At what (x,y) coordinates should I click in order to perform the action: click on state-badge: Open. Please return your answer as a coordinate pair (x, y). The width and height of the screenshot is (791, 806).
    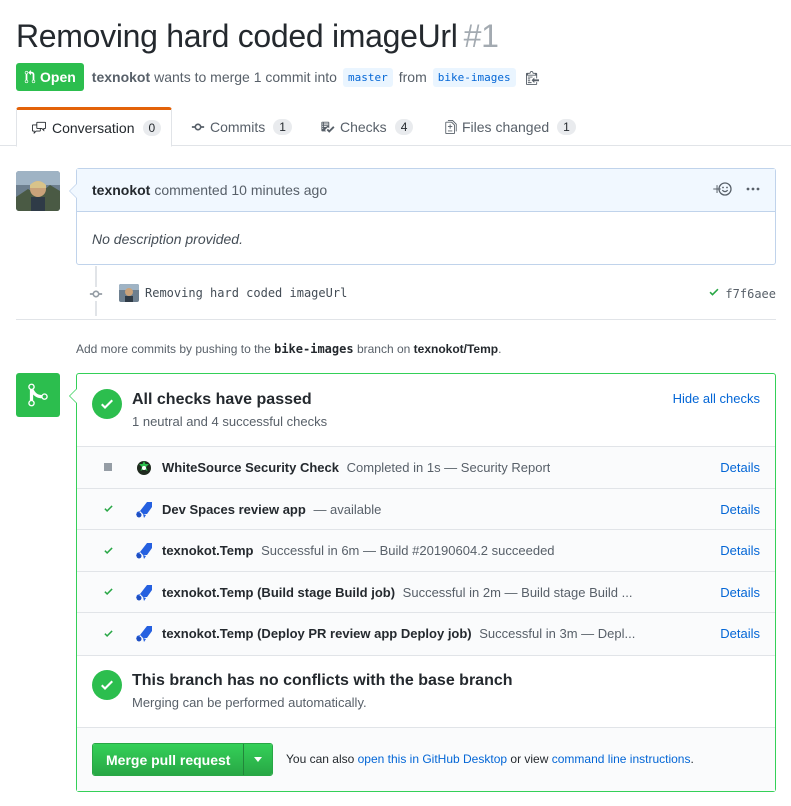
    Looking at the image, I should click on (50, 77).